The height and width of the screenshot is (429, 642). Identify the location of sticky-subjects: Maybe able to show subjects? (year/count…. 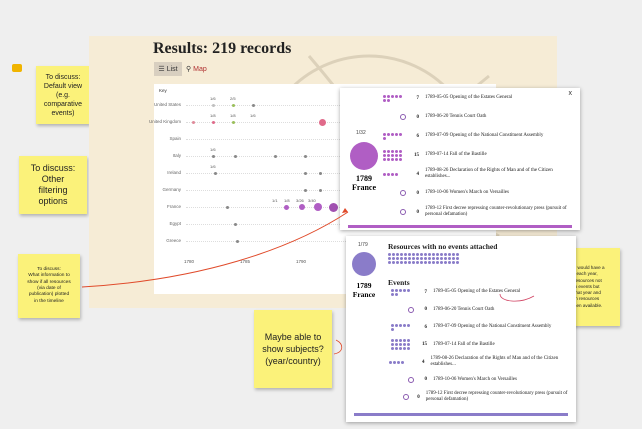
(293, 349).